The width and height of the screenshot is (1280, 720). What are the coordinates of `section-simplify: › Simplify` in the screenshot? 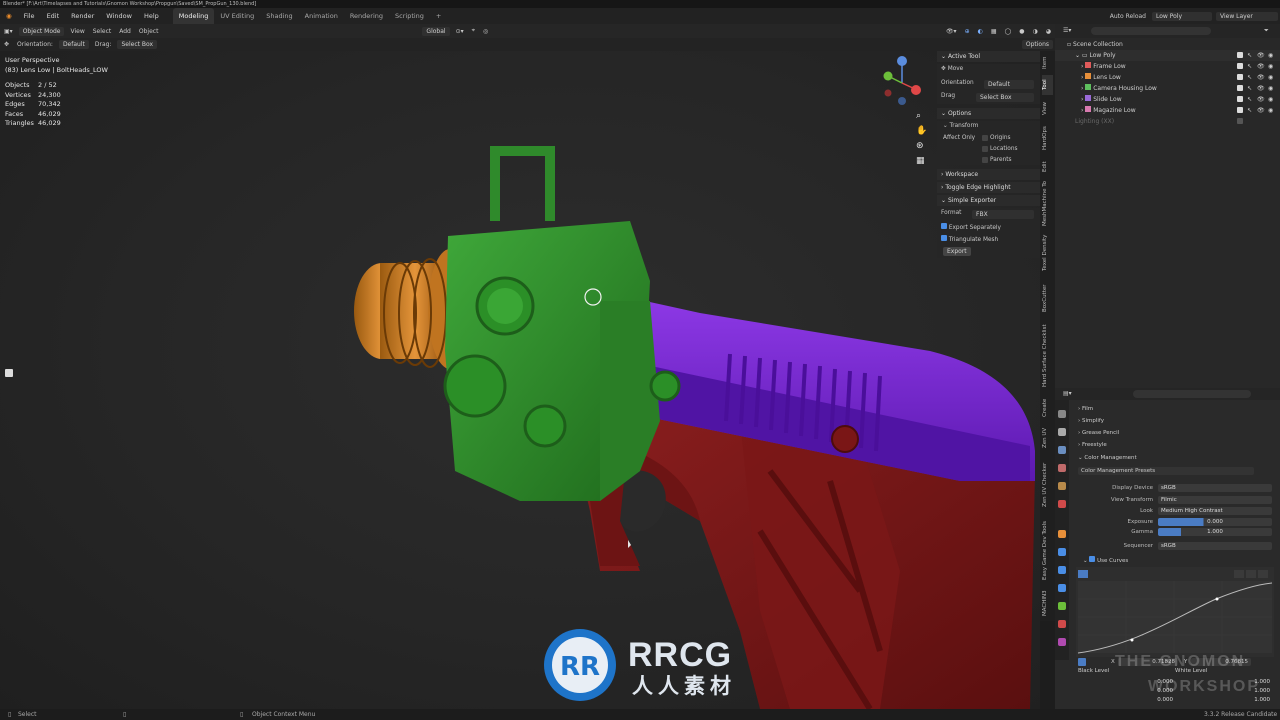 It's located at (1178, 421).